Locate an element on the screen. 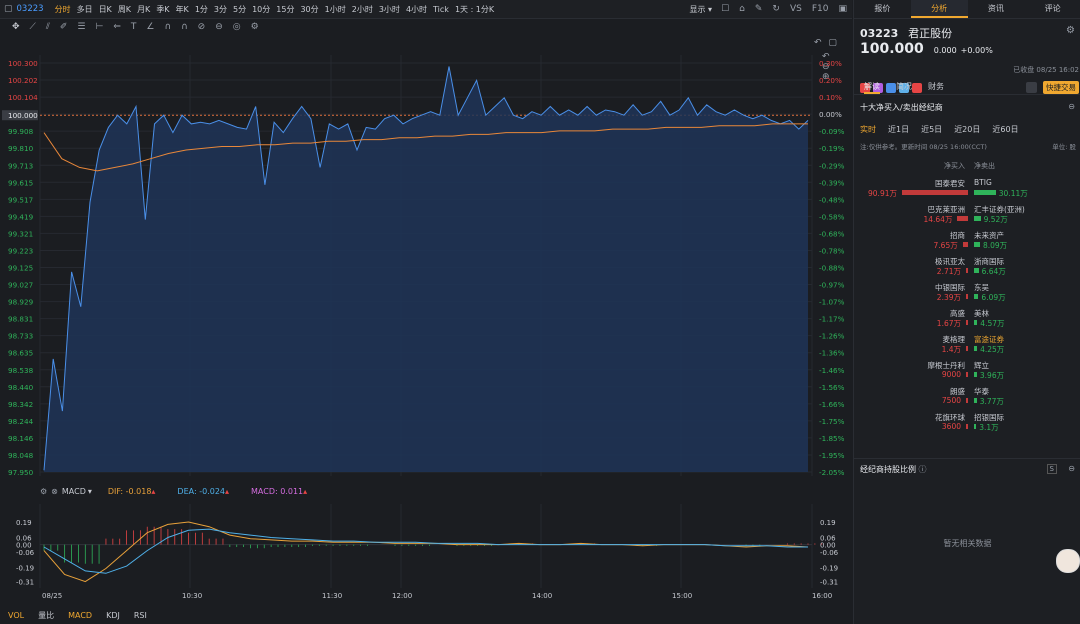 This screenshot has height=624, width=1080. close-icon: ⊗ is located at coordinates (54, 491).